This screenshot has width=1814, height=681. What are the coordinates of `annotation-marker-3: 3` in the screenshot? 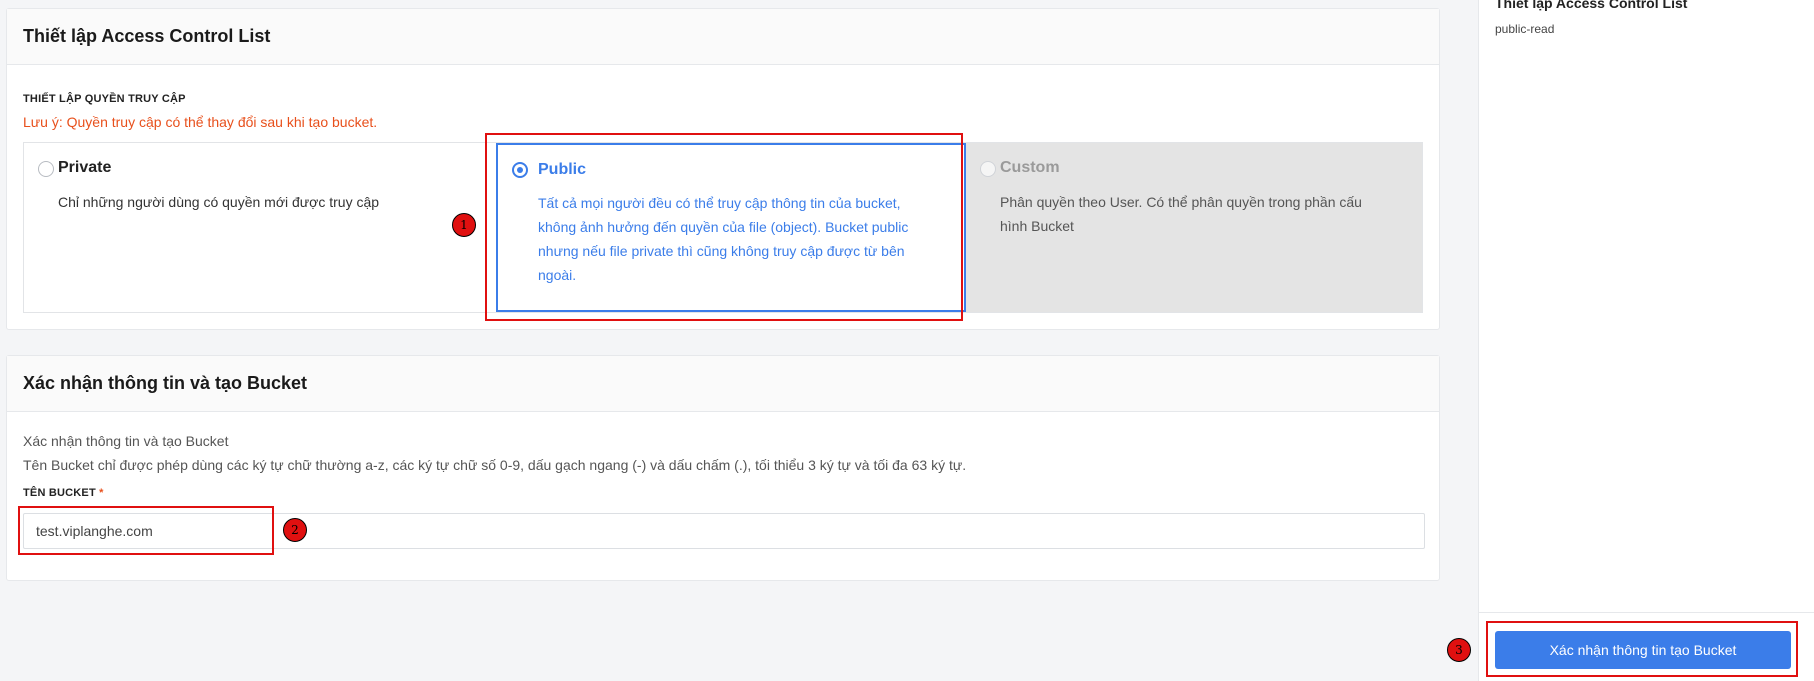 It's located at (1459, 650).